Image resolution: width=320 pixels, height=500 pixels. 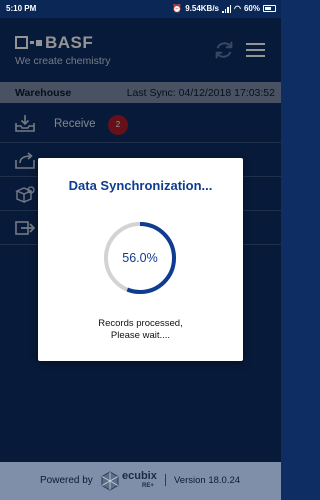 What do you see at coordinates (140, 323) in the screenshot?
I see `dialog-message-line1: Records processed,` at bounding box center [140, 323].